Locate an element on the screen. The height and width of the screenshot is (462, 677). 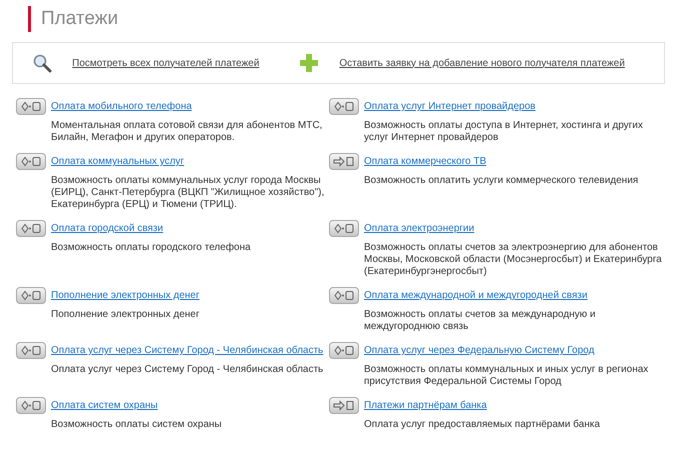
service-link: Платежи партнёрам банка is located at coordinates (425, 405).